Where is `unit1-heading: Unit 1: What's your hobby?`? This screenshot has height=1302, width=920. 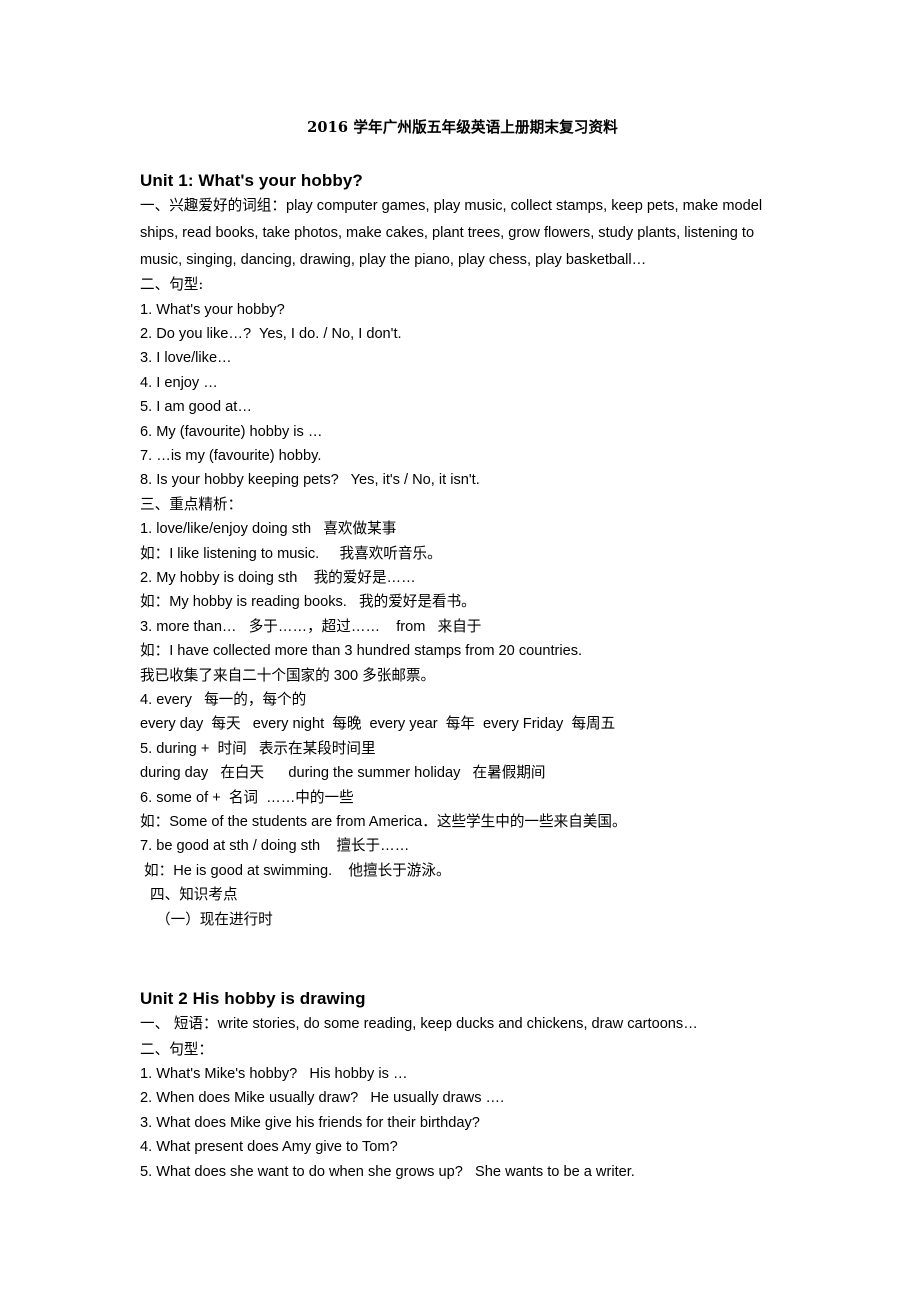
unit1-heading: Unit 1: What's your hobby? is located at coordinates (251, 181).